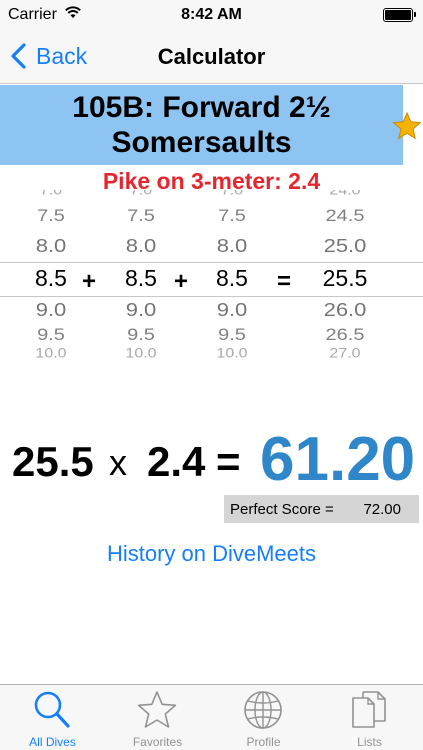  I want to click on tab-lists: Lists, so click(369, 717).